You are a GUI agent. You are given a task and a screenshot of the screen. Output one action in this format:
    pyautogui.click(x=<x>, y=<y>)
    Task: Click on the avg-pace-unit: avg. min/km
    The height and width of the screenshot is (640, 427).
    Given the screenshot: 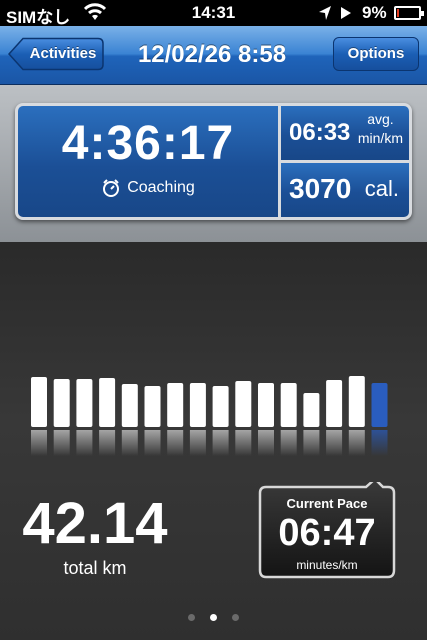 What is the action you would take?
    pyautogui.click(x=380, y=129)
    